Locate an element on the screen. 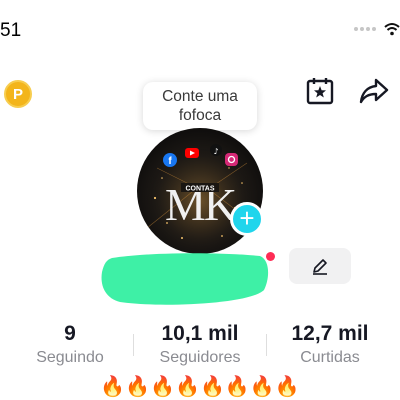  coin-icon: P is located at coordinates (18, 94).